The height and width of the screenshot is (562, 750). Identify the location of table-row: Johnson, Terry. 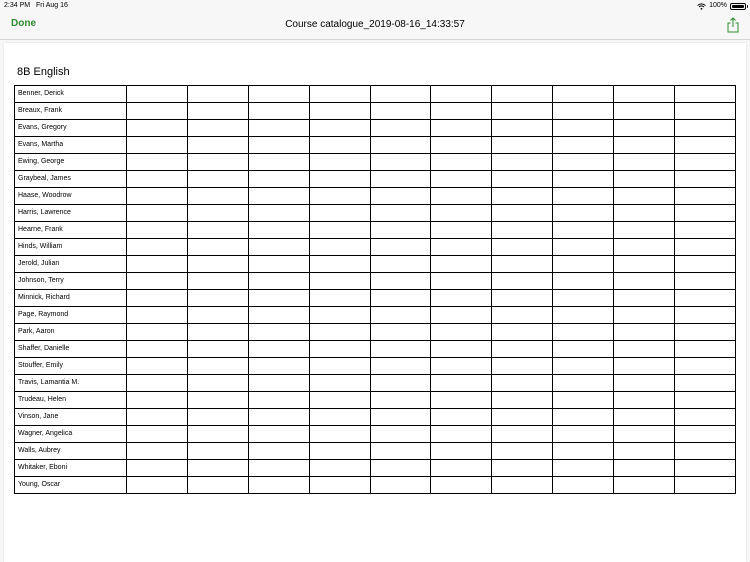
(375, 281).